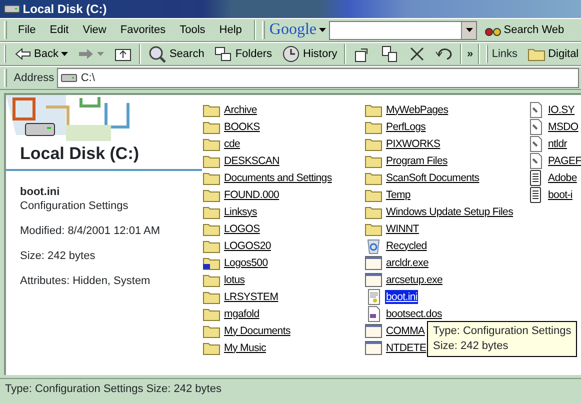 The image size is (581, 404). Describe the element at coordinates (113, 390) in the screenshot. I see `status-text: Type: Configuration Settings Size: 242 bytes` at that location.